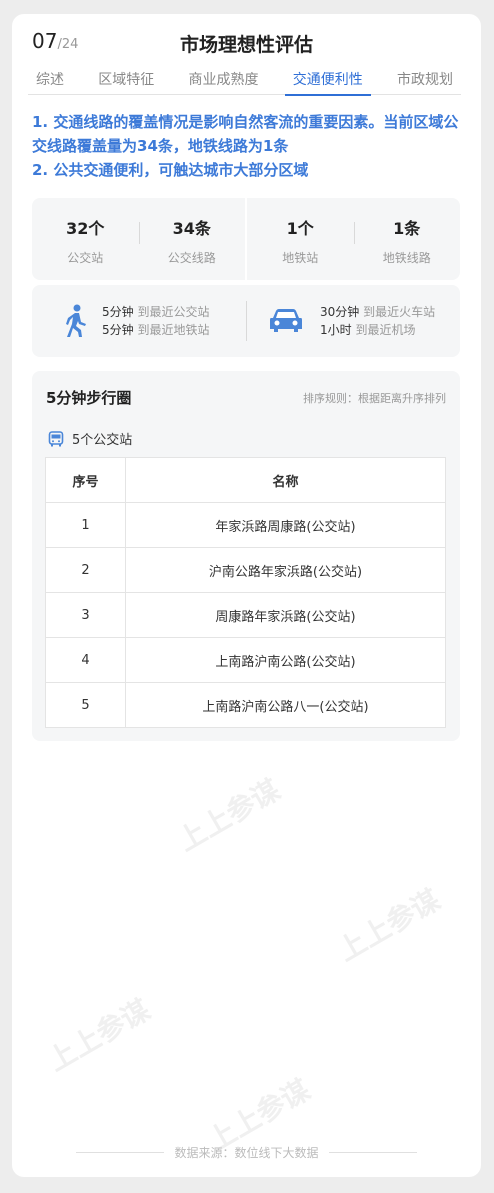 This screenshot has height=1193, width=494. What do you see at coordinates (286, 321) in the screenshot?
I see `car-icon` at bounding box center [286, 321].